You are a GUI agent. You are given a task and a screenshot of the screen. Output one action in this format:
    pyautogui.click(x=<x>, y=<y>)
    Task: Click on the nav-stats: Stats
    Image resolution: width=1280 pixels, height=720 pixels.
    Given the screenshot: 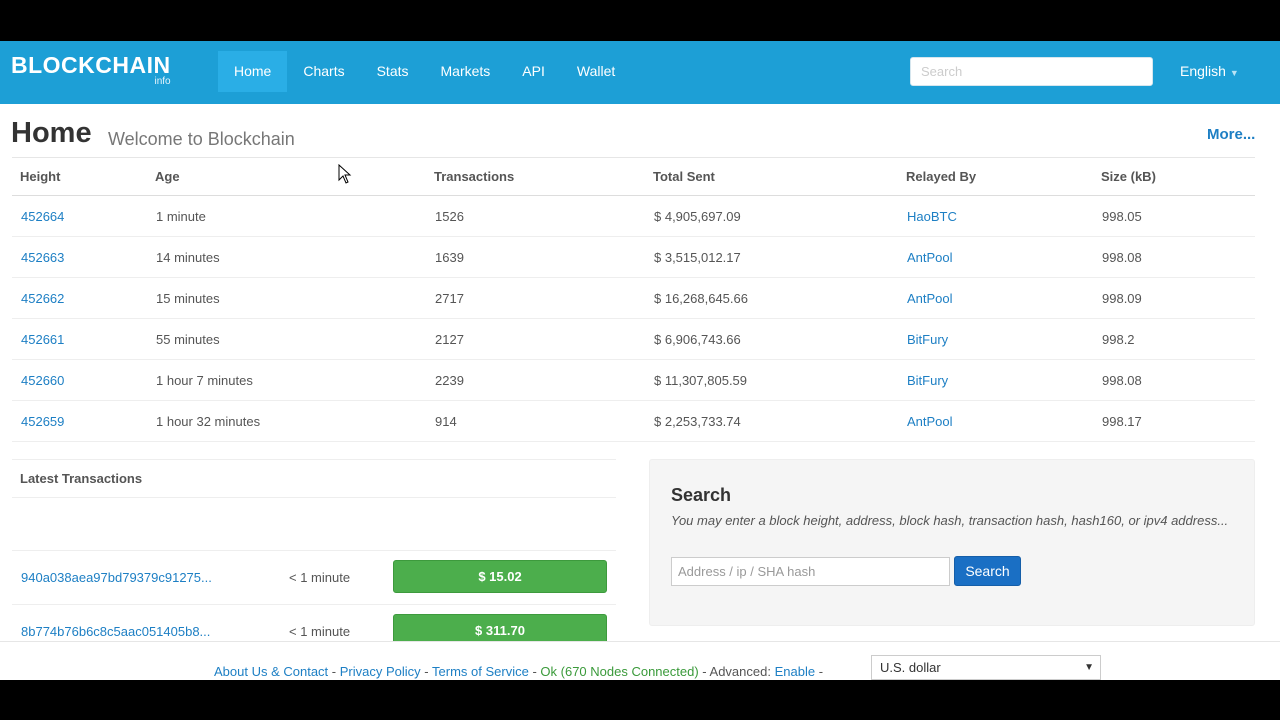 What is the action you would take?
    pyautogui.click(x=393, y=71)
    